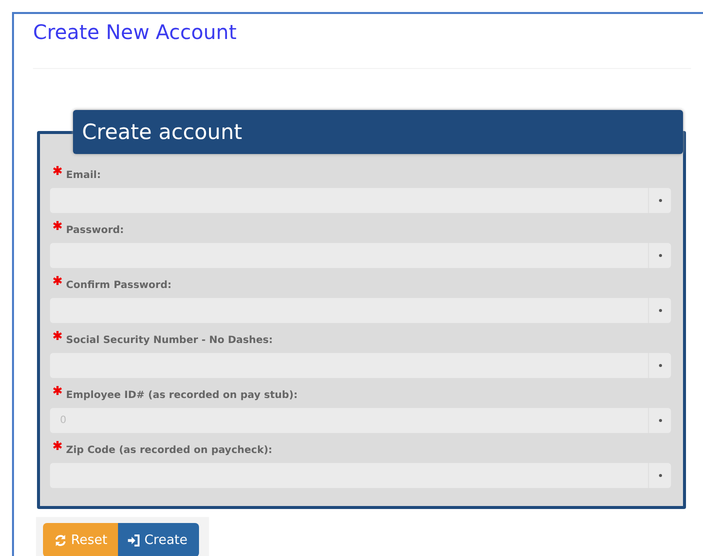 This screenshot has height=556, width=703. What do you see at coordinates (158, 539) in the screenshot?
I see `create-button: Create` at bounding box center [158, 539].